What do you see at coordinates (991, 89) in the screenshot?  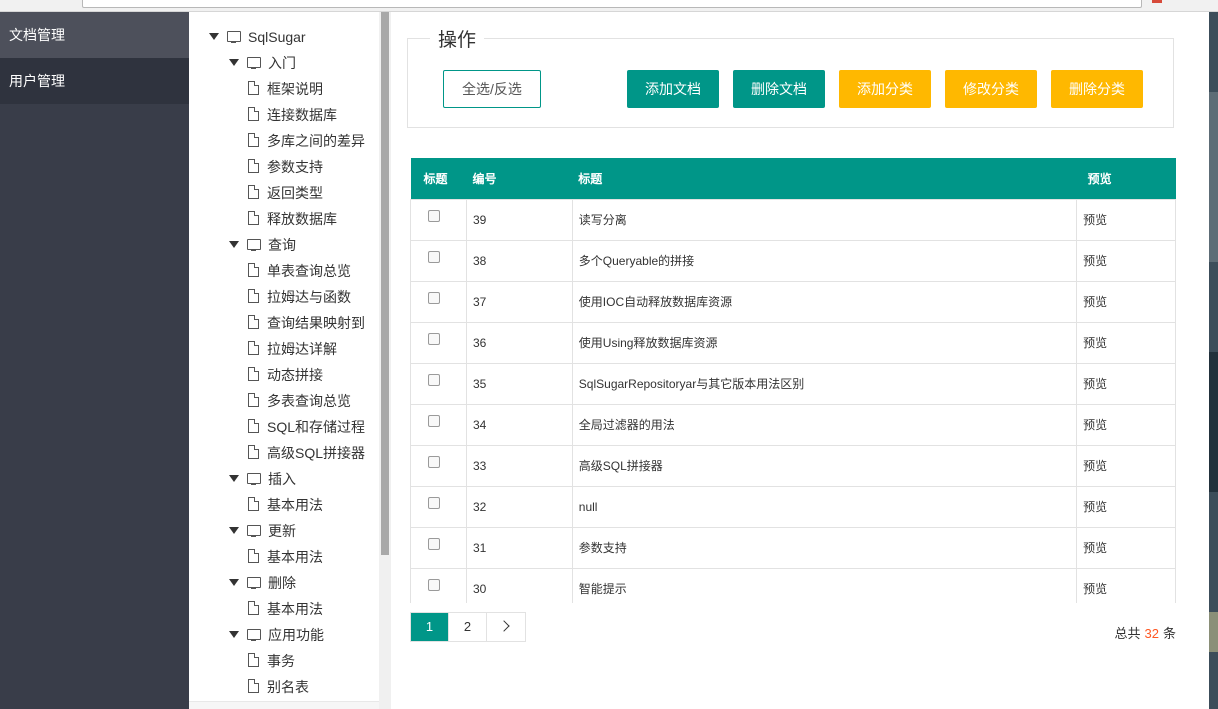 I see `edit-category-button: 修改分类` at bounding box center [991, 89].